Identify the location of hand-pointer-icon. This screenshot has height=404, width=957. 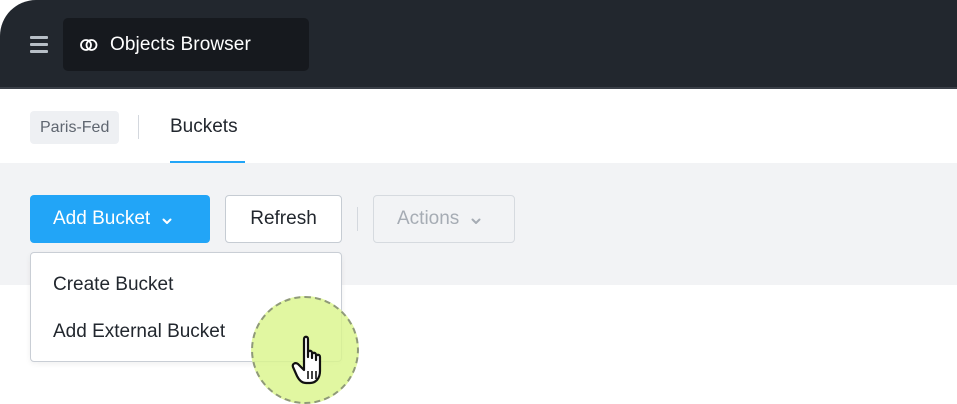
(313, 360).